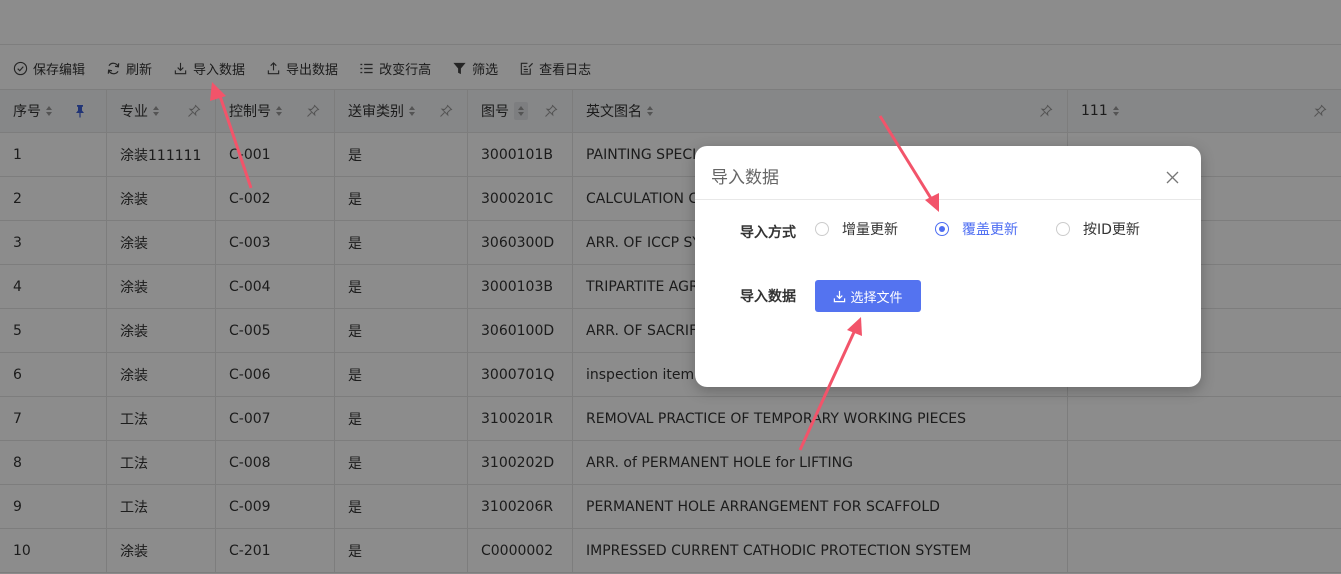 This screenshot has width=1341, height=574. I want to click on radio-label: 覆盖更新, so click(990, 230).